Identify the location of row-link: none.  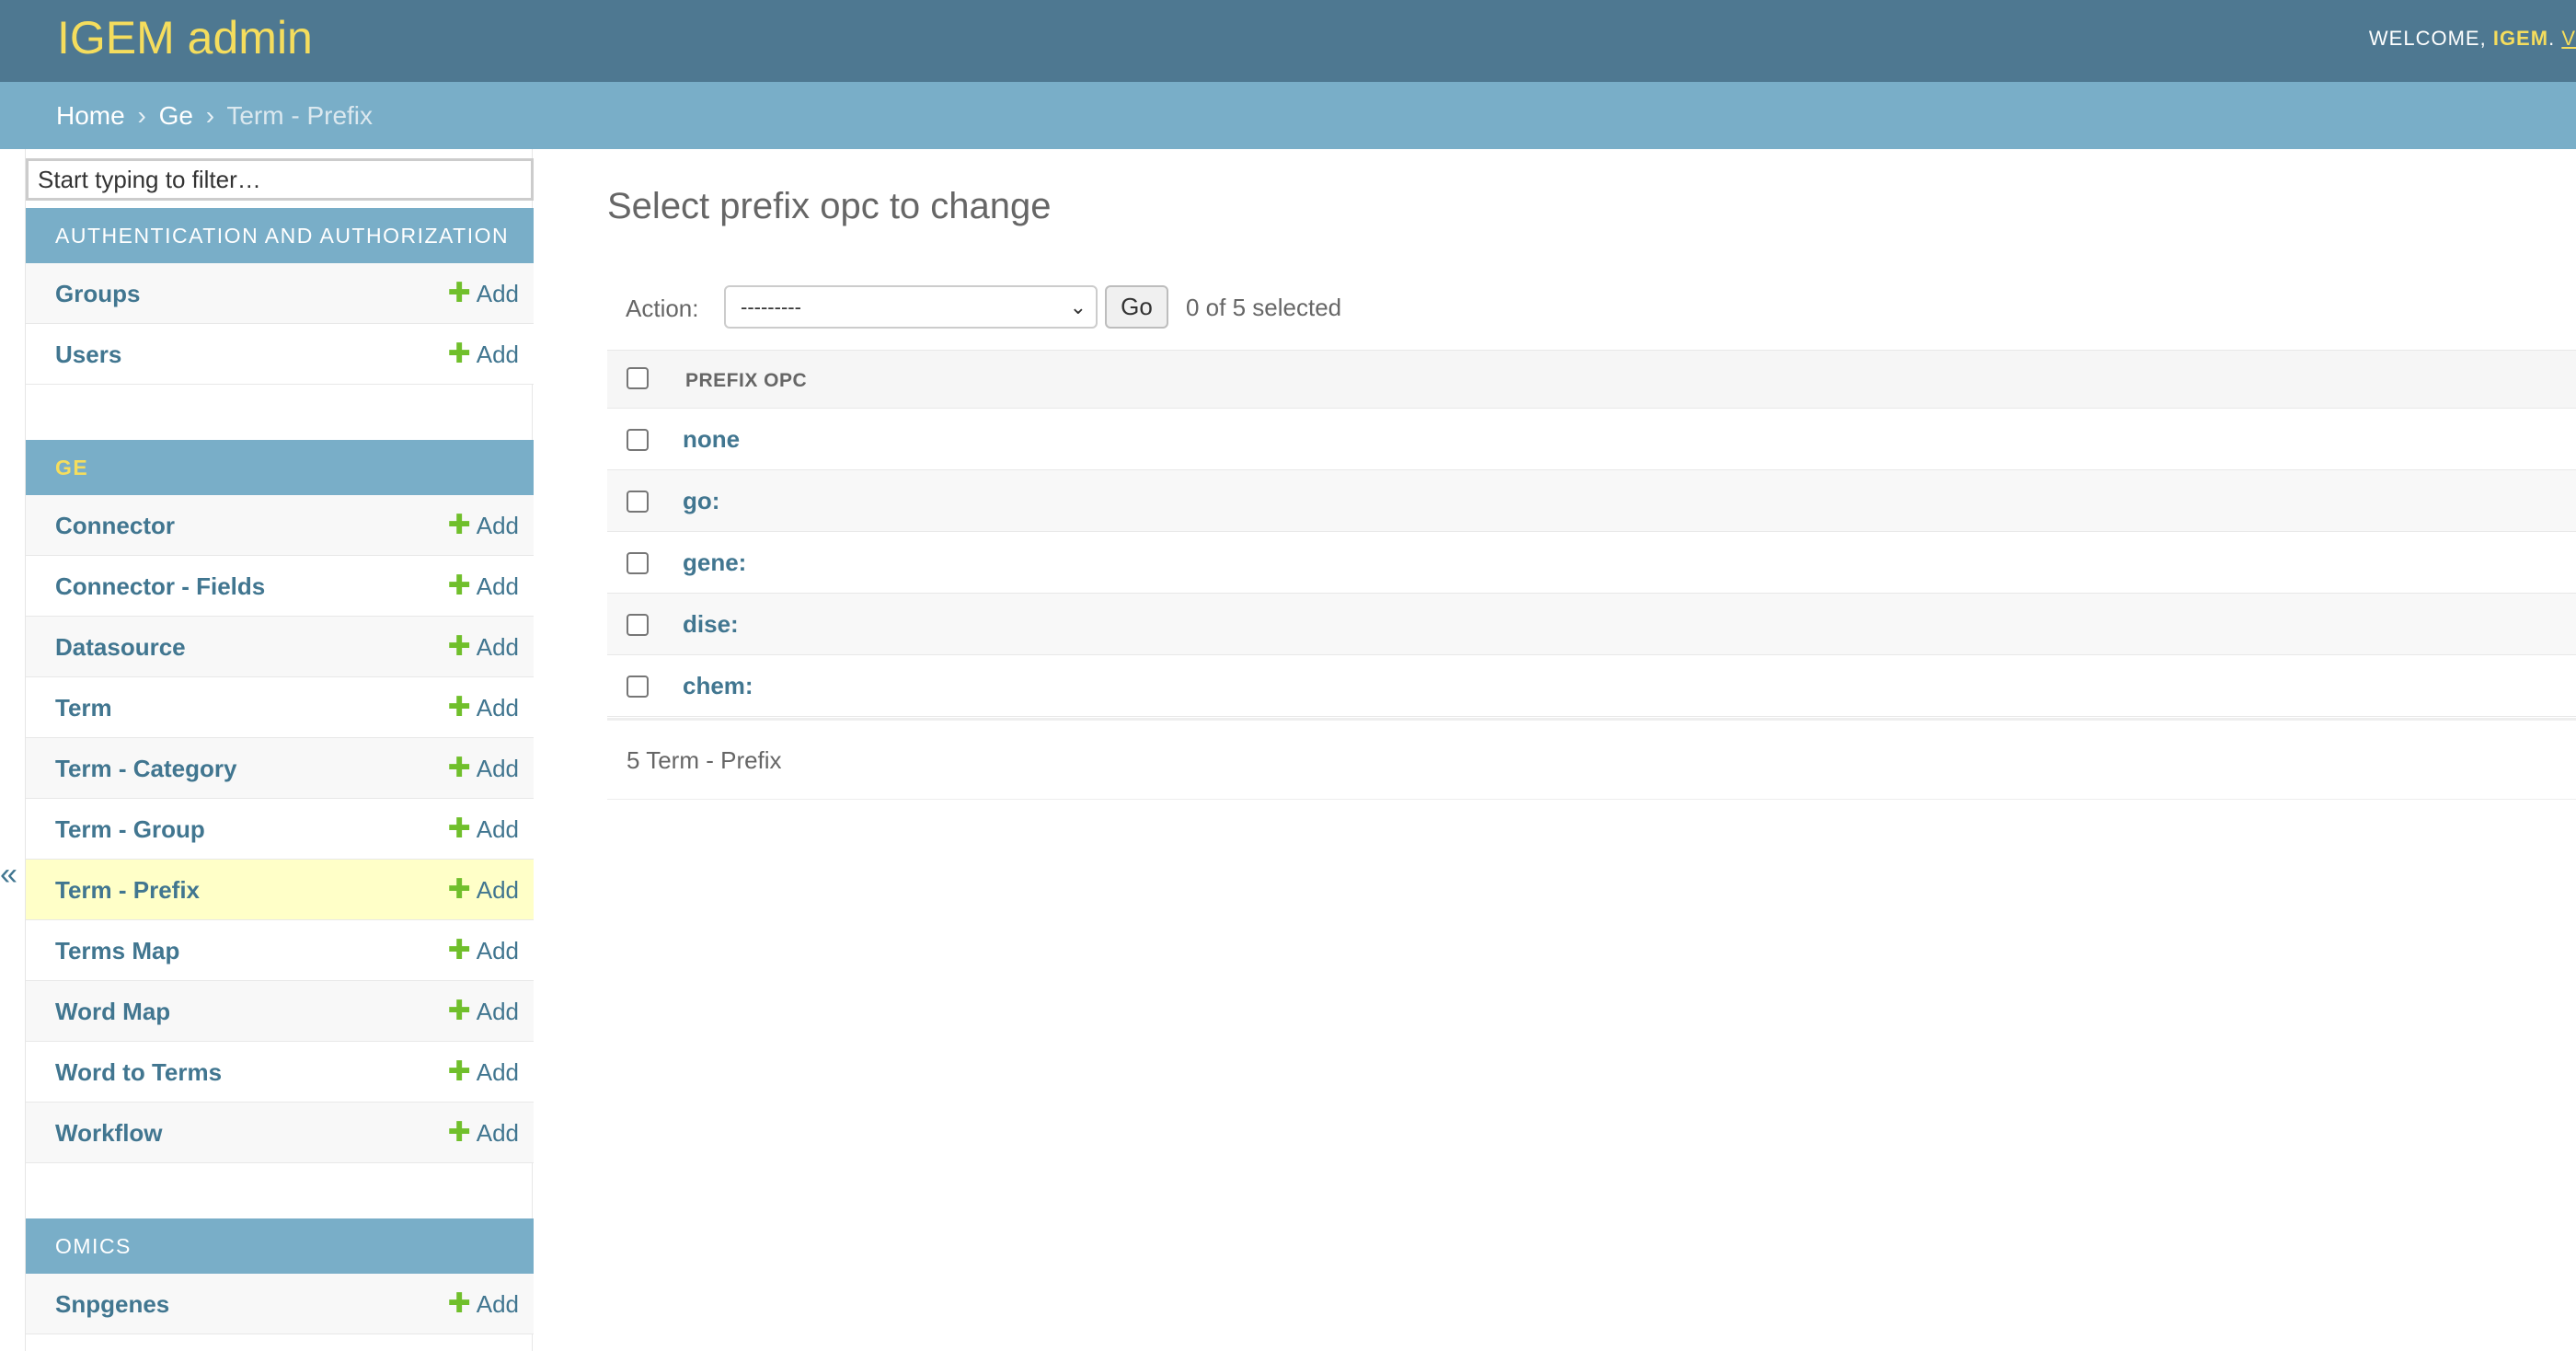
(711, 439).